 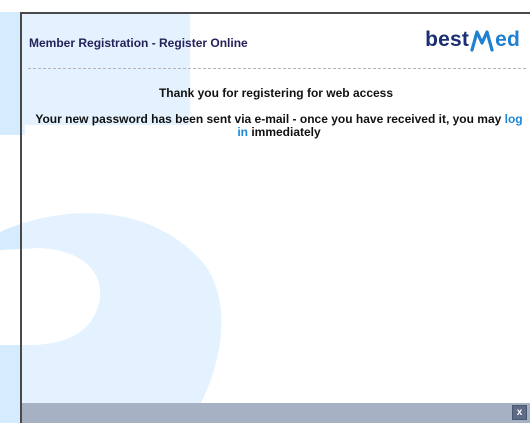 I want to click on dialog-footer: x, so click(x=276, y=413).